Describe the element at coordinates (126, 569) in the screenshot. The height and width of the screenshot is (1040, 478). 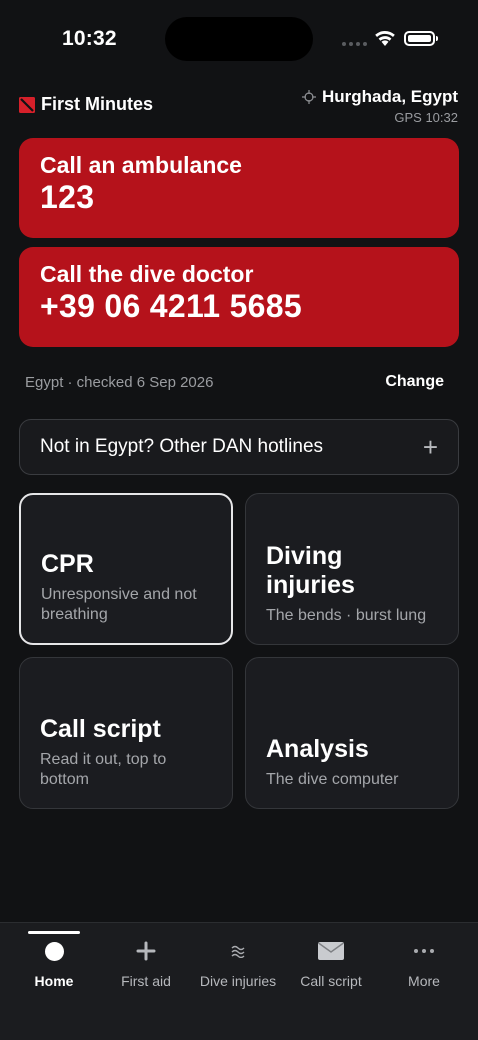
I see `tile-cpr: CPR Unresponsive and not breathing` at that location.